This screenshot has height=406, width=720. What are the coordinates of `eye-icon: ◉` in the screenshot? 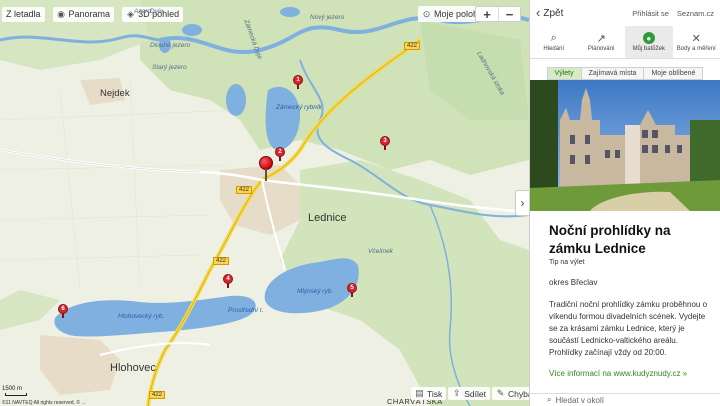 It's located at (61, 13).